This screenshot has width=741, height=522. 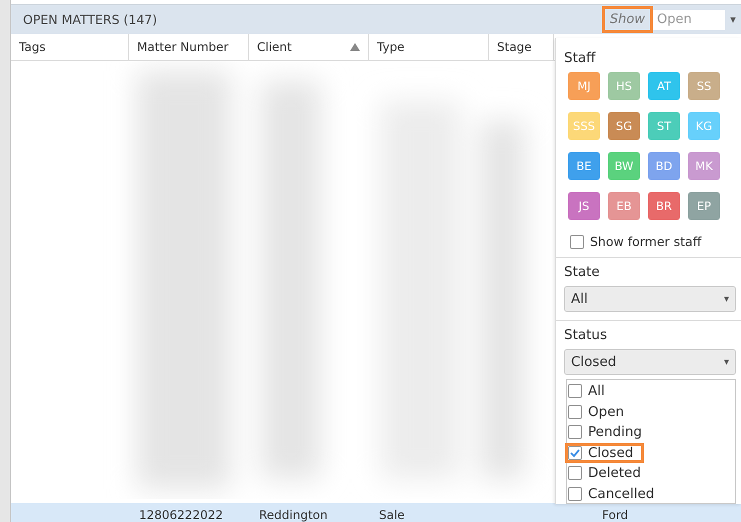 What do you see at coordinates (704, 126) in the screenshot?
I see `staff-tile: KG` at bounding box center [704, 126].